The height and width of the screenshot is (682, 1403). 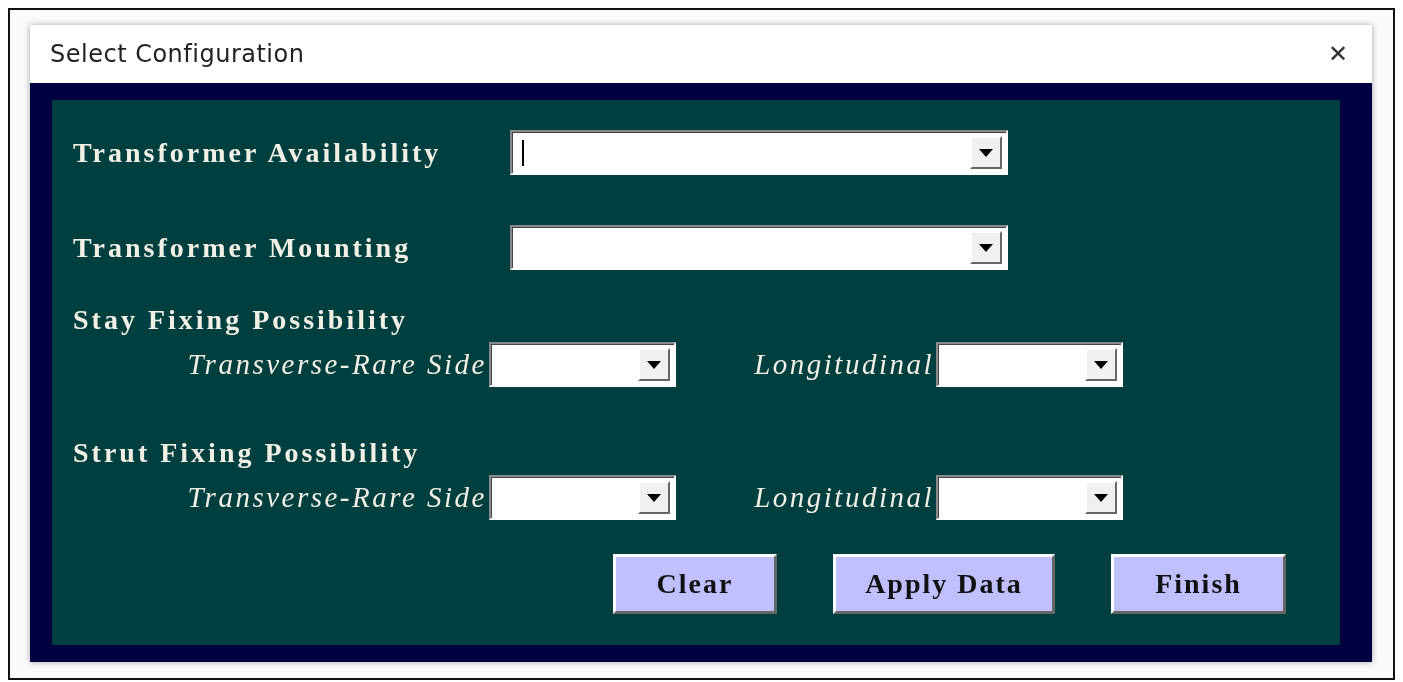 What do you see at coordinates (695, 584) in the screenshot?
I see `action-button: Clear` at bounding box center [695, 584].